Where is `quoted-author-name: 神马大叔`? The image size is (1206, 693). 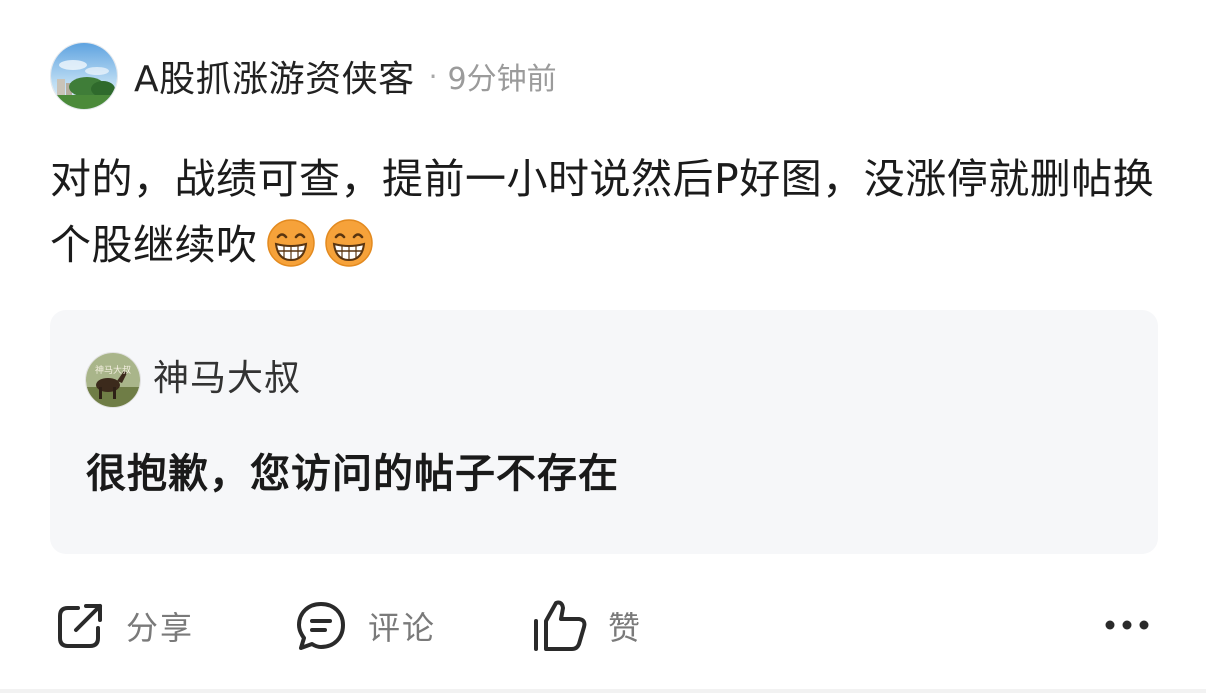
quoted-author-name: 神马大叔 is located at coordinates (227, 379).